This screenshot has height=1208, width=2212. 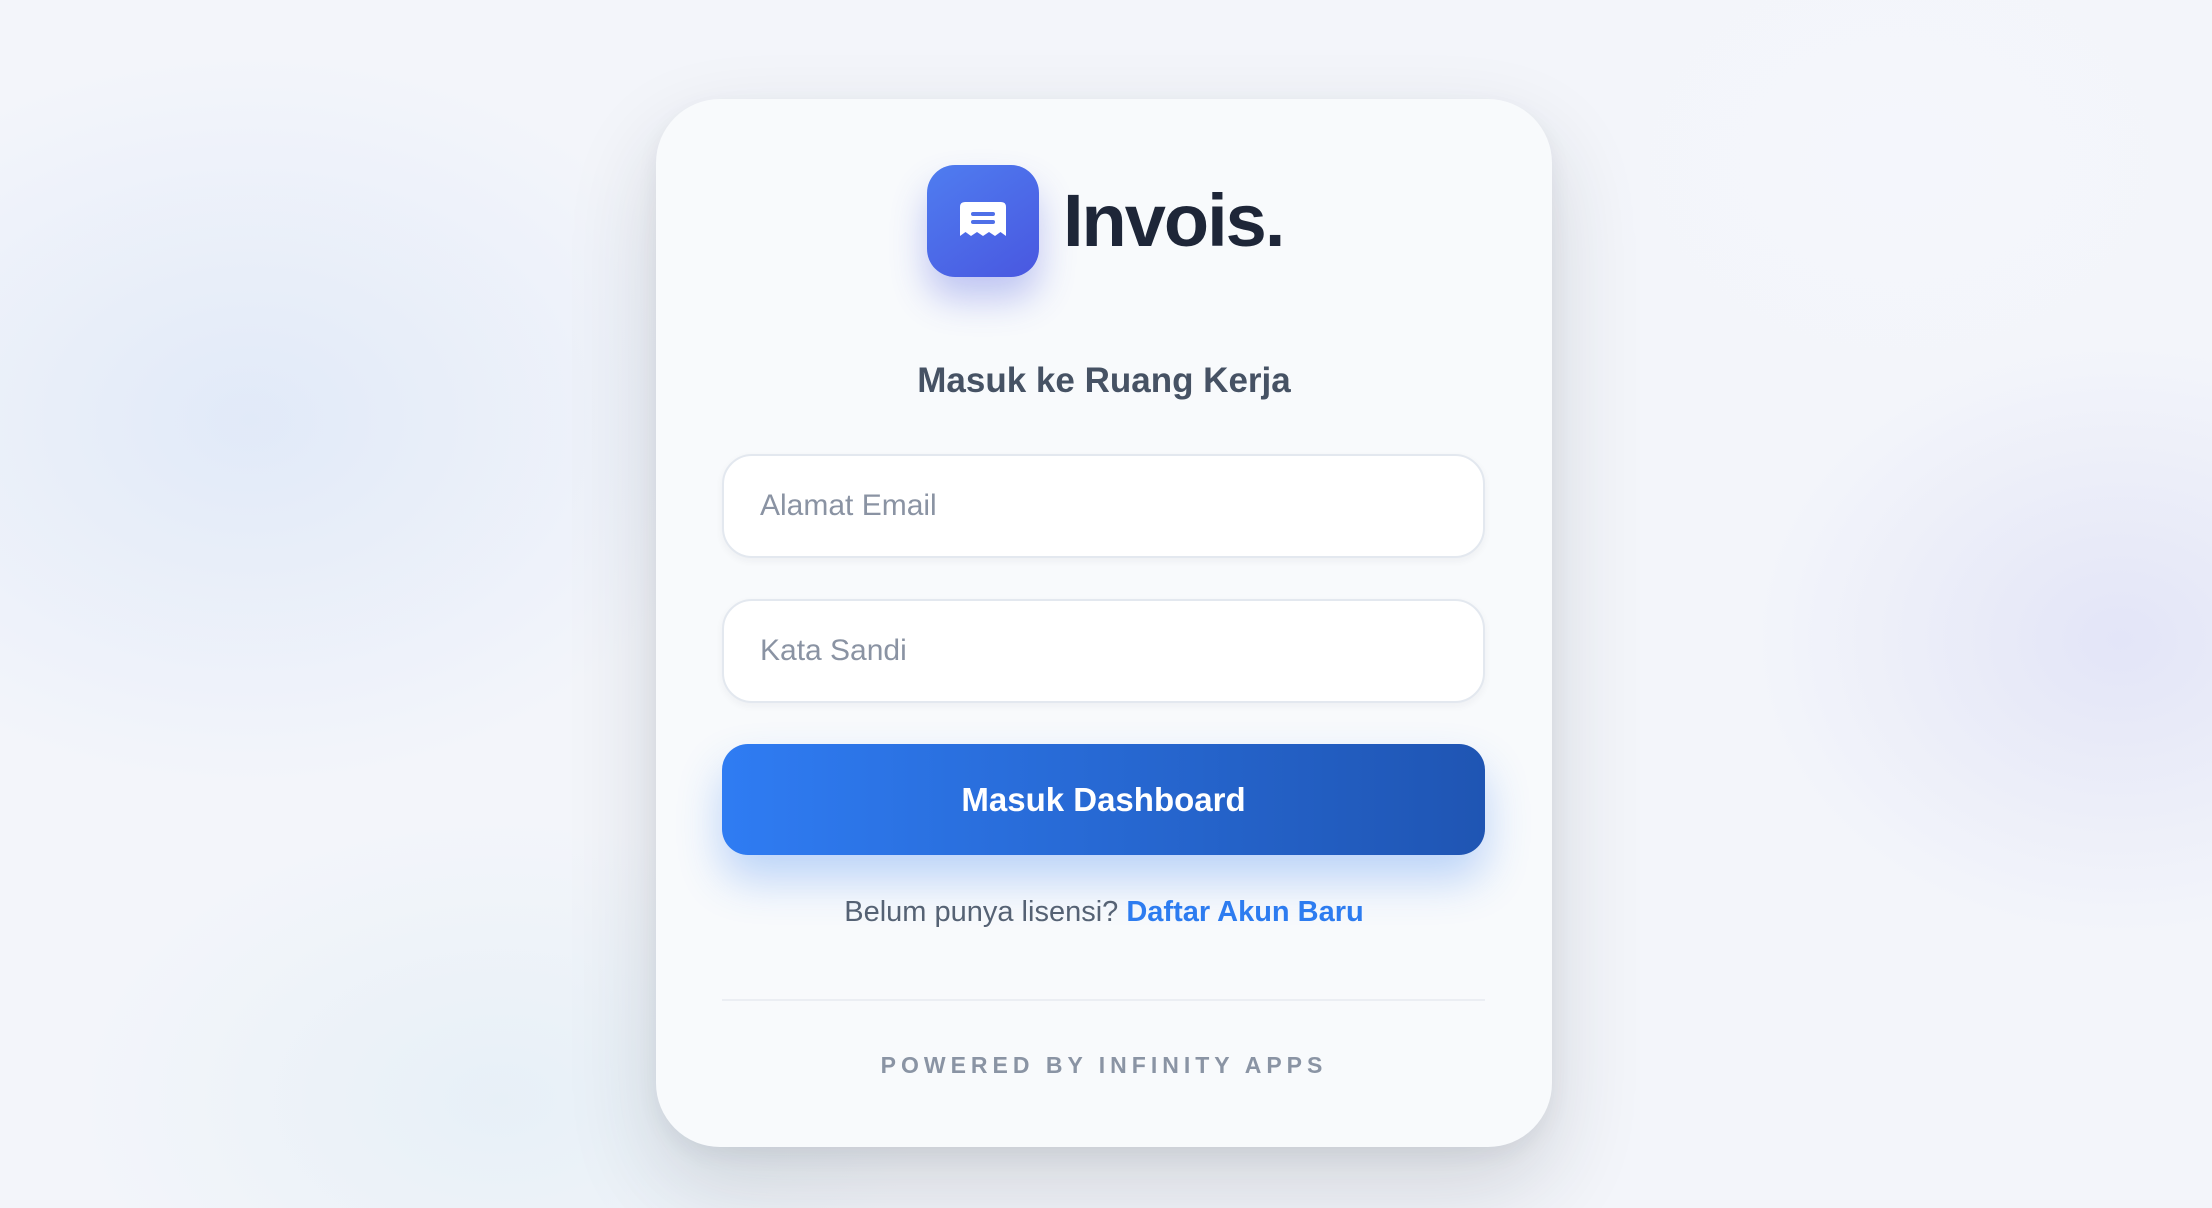 What do you see at coordinates (1244, 912) in the screenshot?
I see `signup-link: Daftar Akun Baru` at bounding box center [1244, 912].